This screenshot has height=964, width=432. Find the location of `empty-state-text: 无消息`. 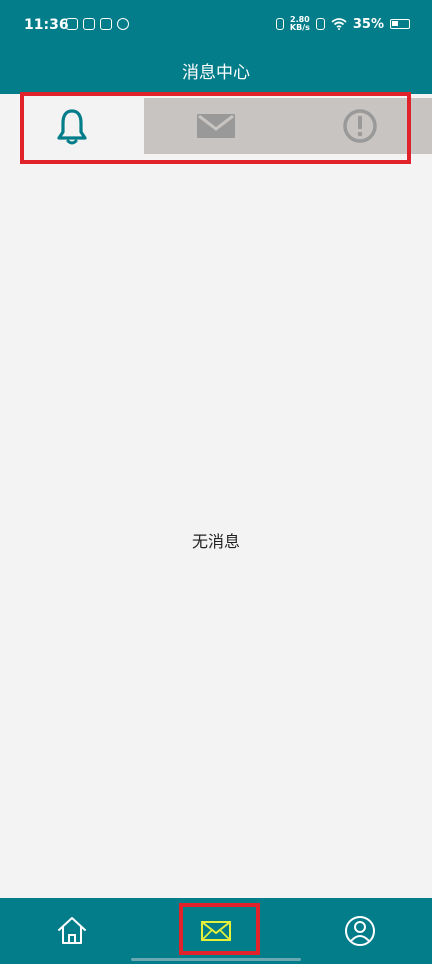

empty-state-text: 无消息 is located at coordinates (215, 541).